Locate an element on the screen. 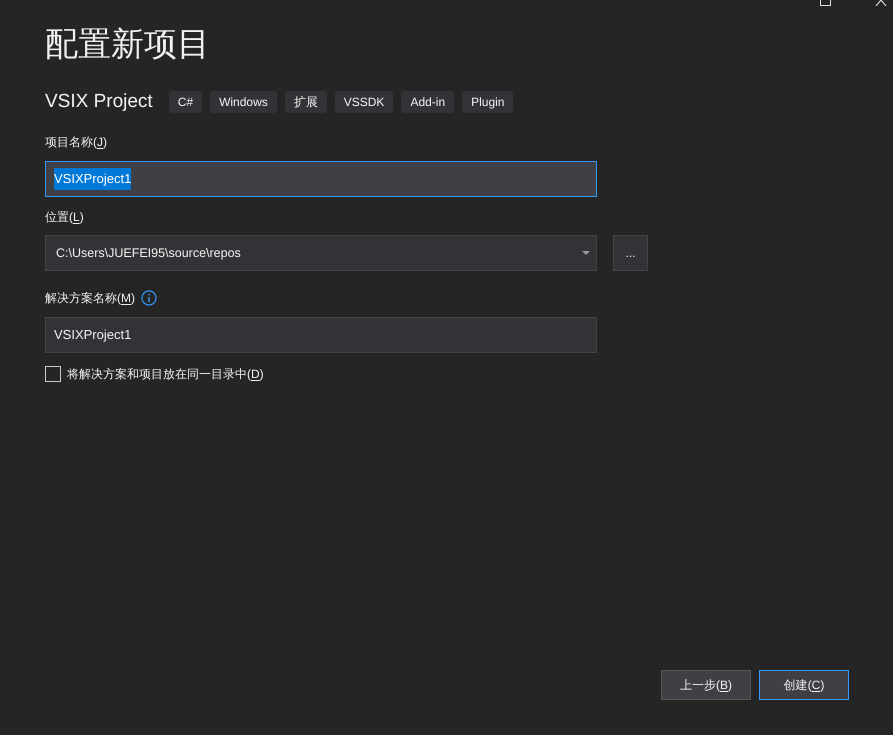  field-label: 解决方案名称(M) is located at coordinates (90, 298).